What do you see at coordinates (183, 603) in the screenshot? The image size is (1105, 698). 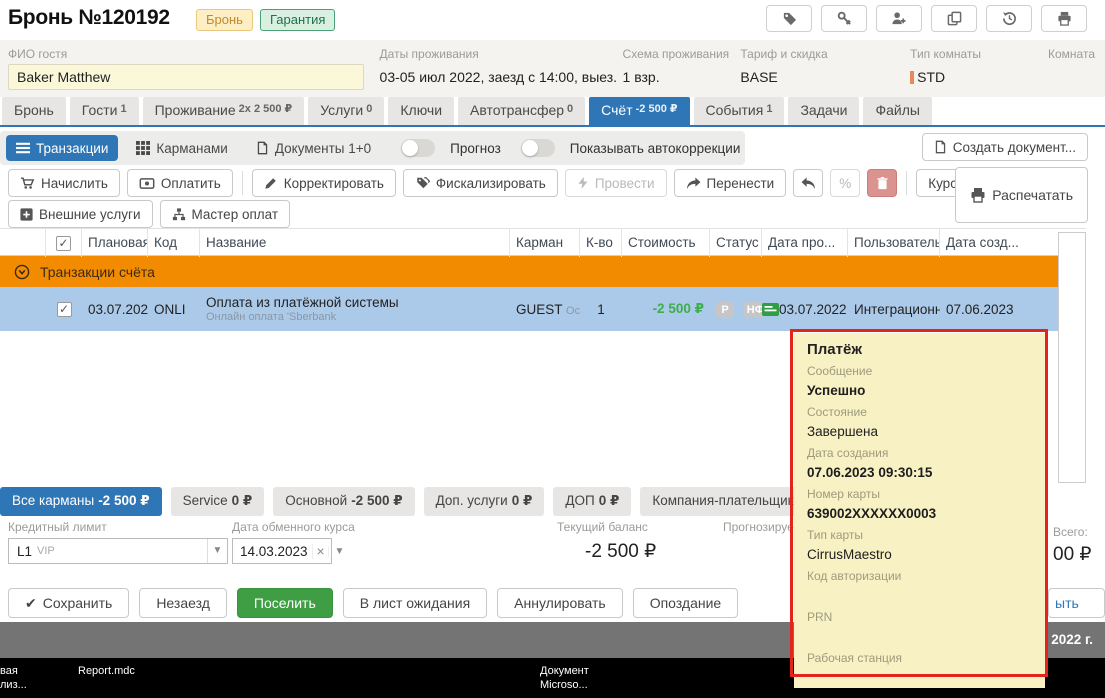 I see `no-show-button: Незаезд` at bounding box center [183, 603].